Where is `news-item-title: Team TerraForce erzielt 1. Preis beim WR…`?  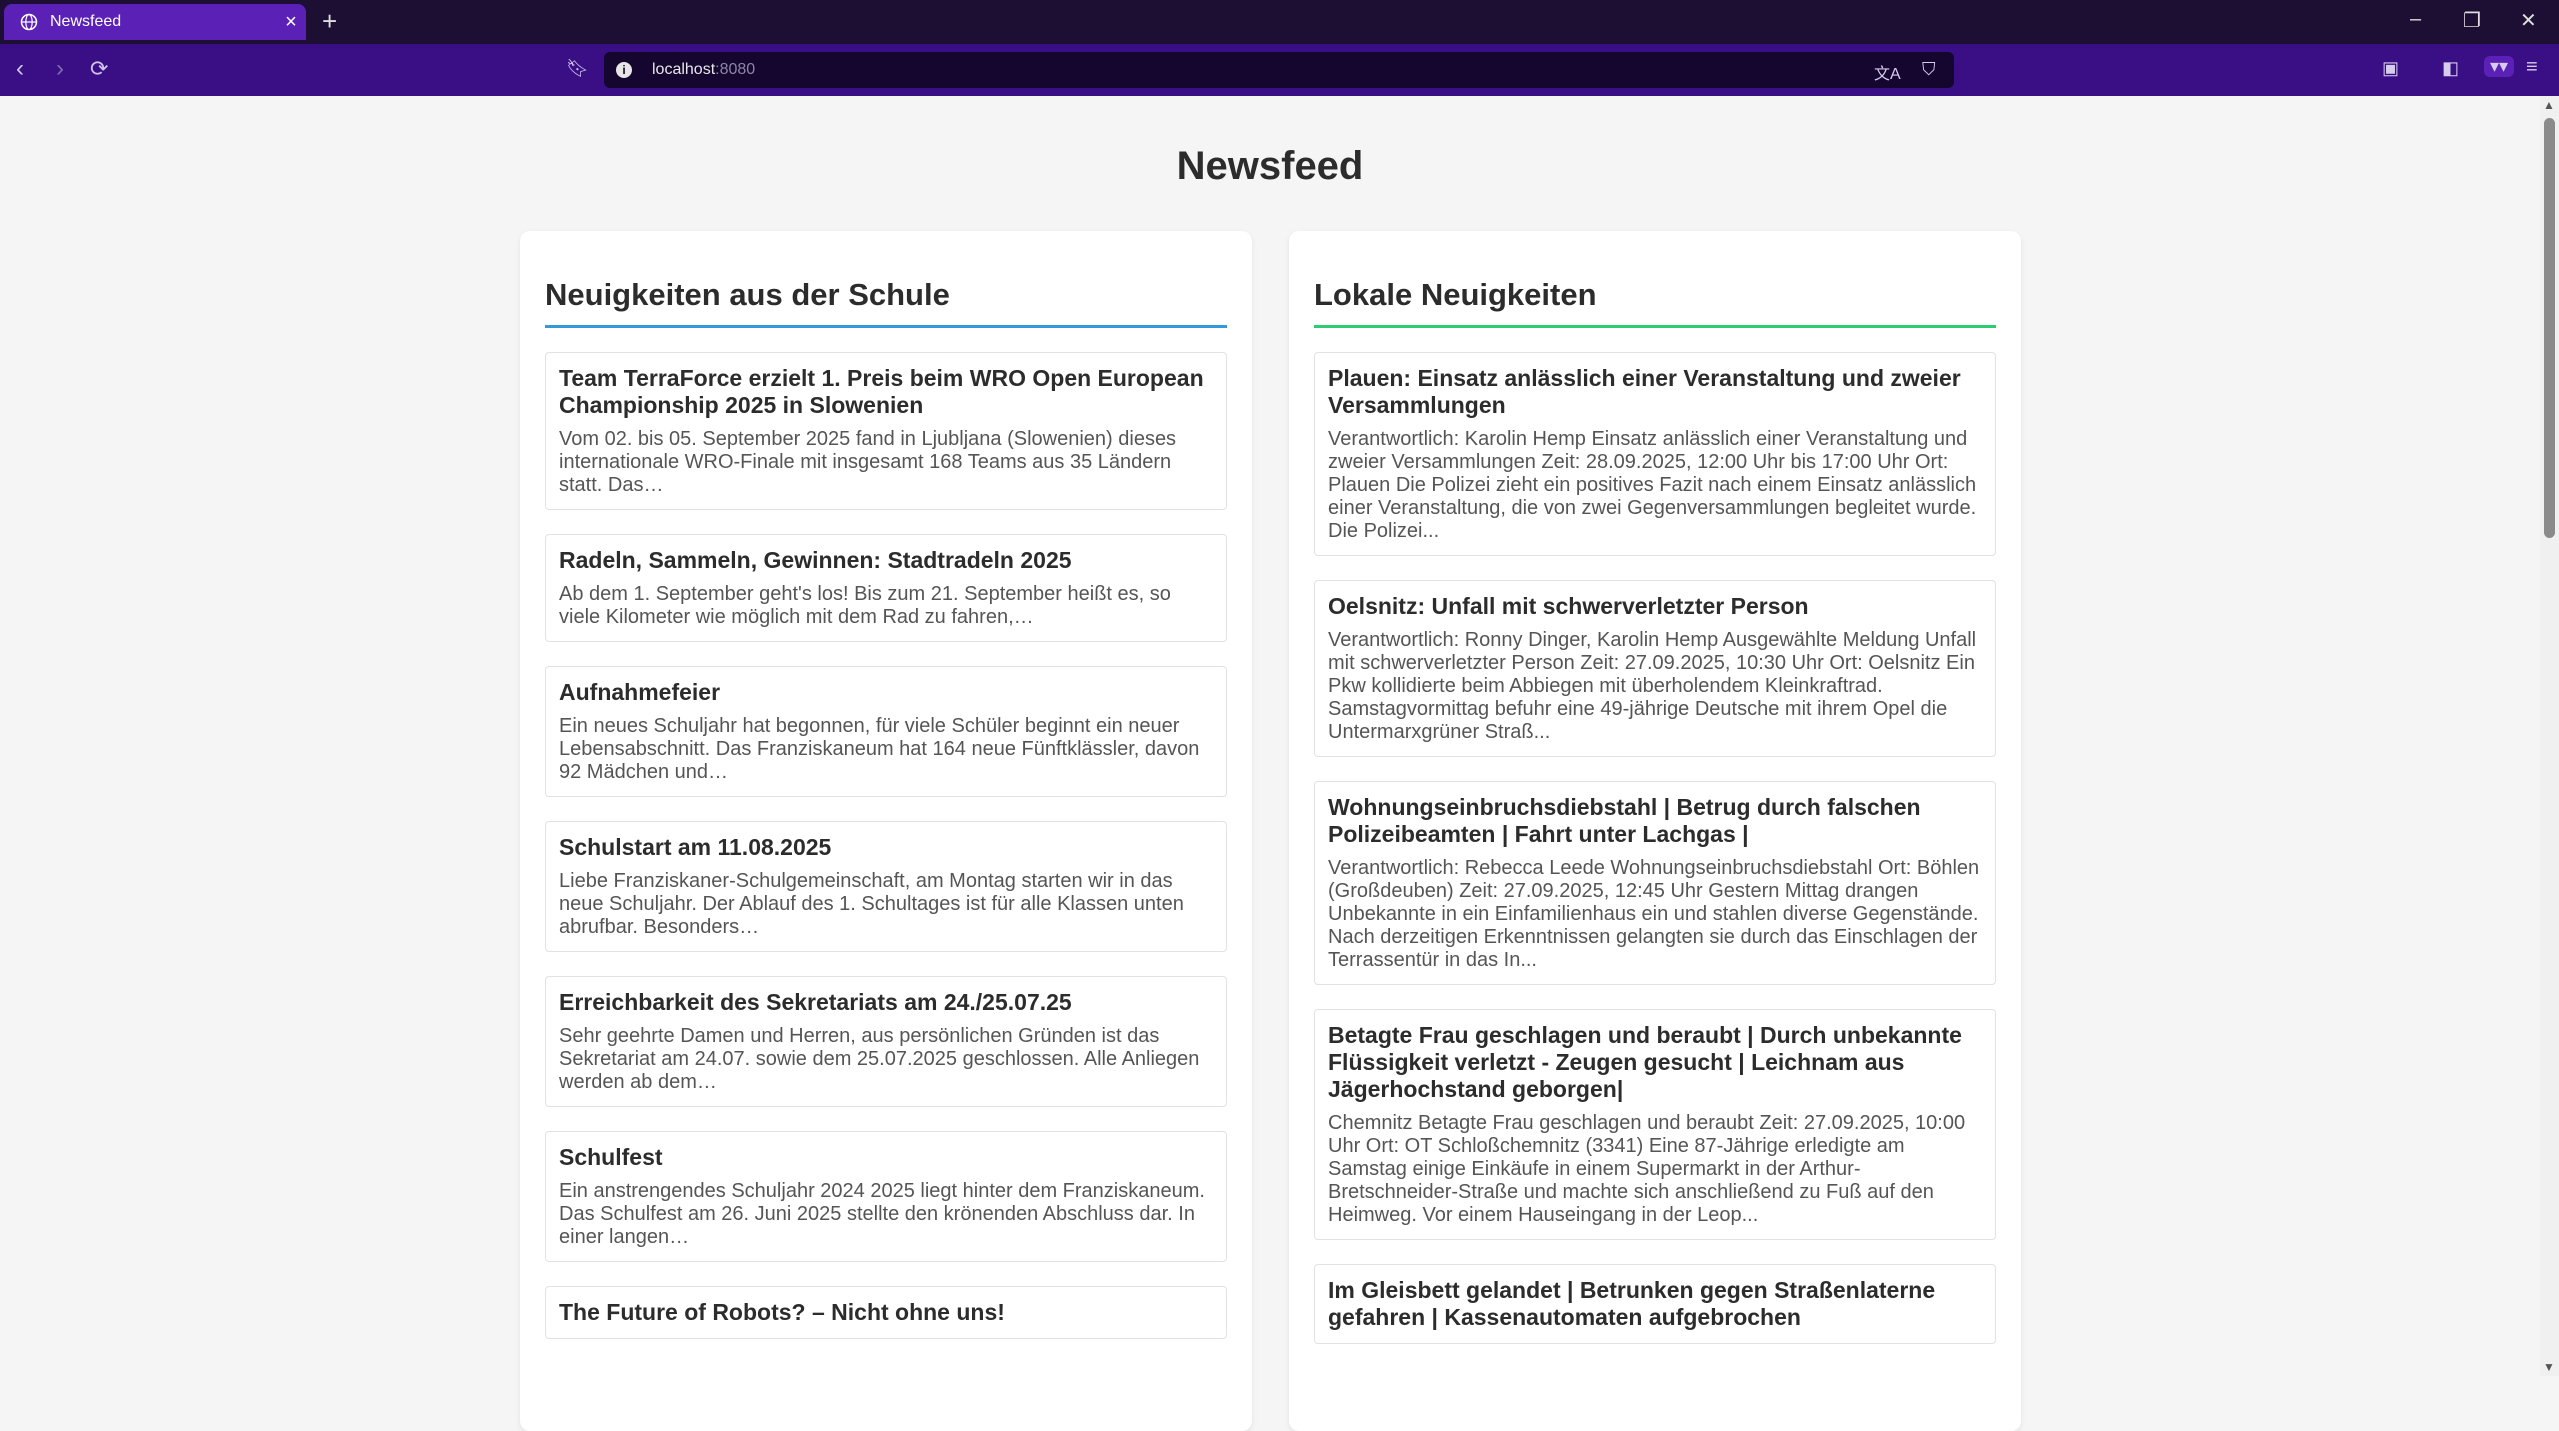
news-item-title: Team TerraForce erzielt 1. Preis beim WR… is located at coordinates (886, 392).